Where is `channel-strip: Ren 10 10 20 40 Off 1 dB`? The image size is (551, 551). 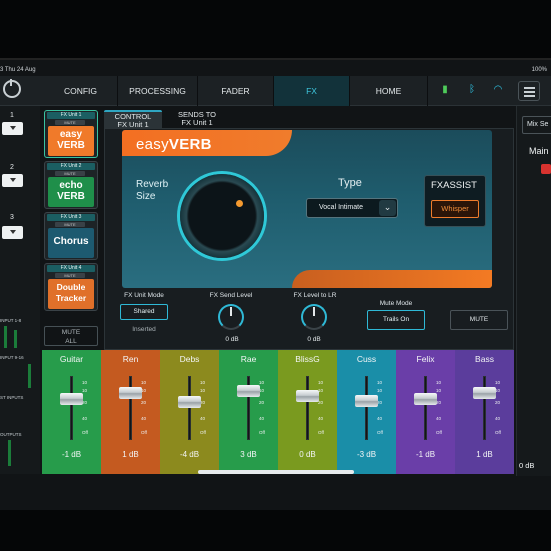
channel-strip: Ren 10 10 20 40 Off 1 dB is located at coordinates (130, 412).